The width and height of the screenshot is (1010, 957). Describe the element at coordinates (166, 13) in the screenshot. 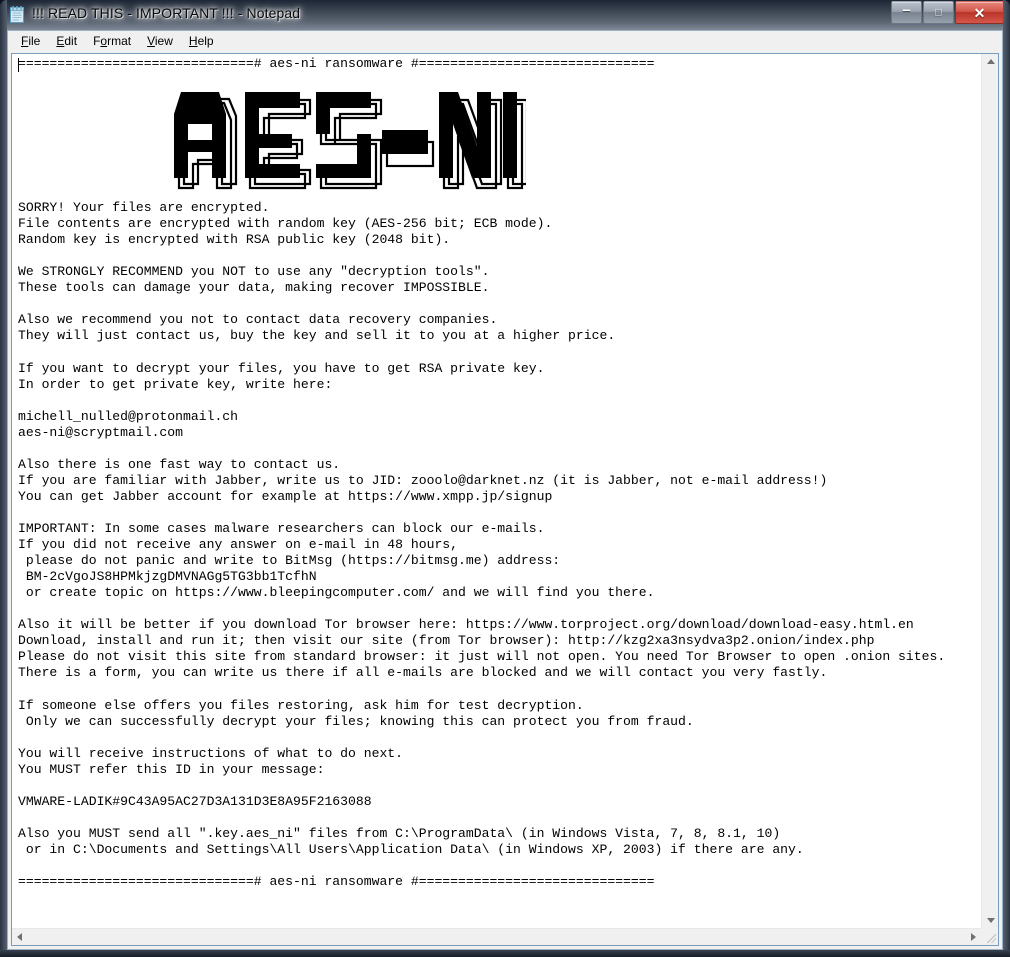

I see `window-title: !!! READ THIS - IMPORTANT !!! - Notepad` at that location.